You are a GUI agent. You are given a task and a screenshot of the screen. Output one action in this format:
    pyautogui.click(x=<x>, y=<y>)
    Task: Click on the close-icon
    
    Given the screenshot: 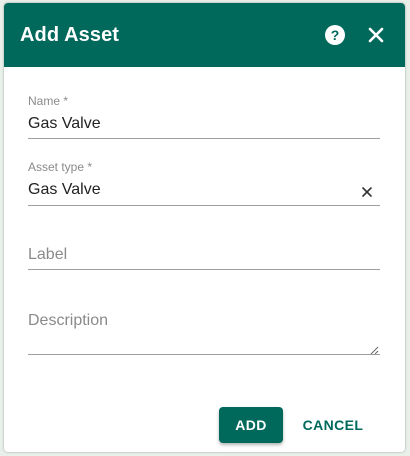 What is the action you would take?
    pyautogui.click(x=376, y=35)
    